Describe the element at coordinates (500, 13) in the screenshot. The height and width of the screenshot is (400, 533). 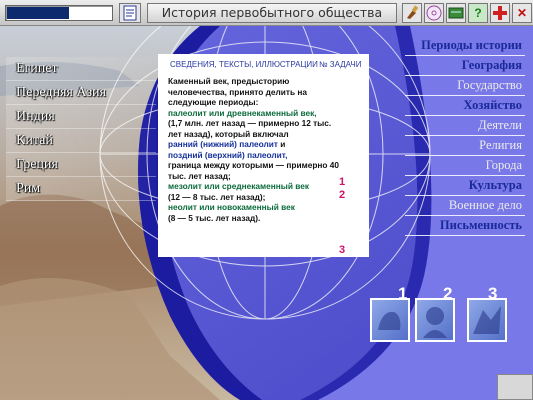
I see `plus-icon` at that location.